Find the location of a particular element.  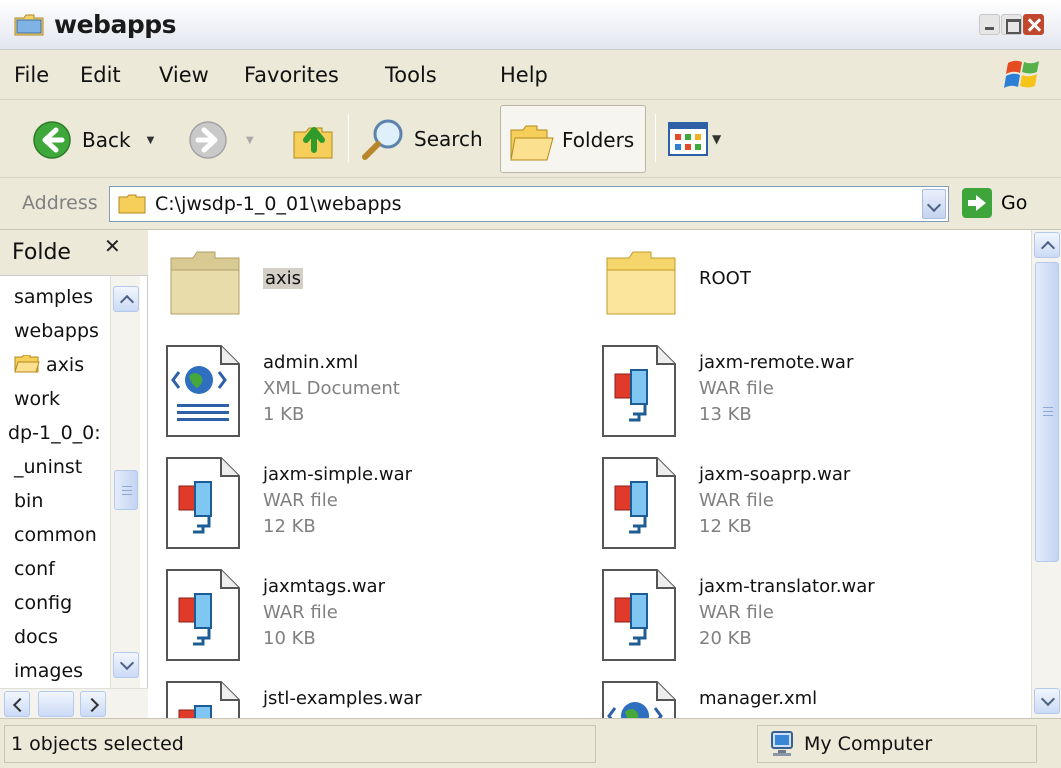

maximize-button is located at coordinates (1011, 24).